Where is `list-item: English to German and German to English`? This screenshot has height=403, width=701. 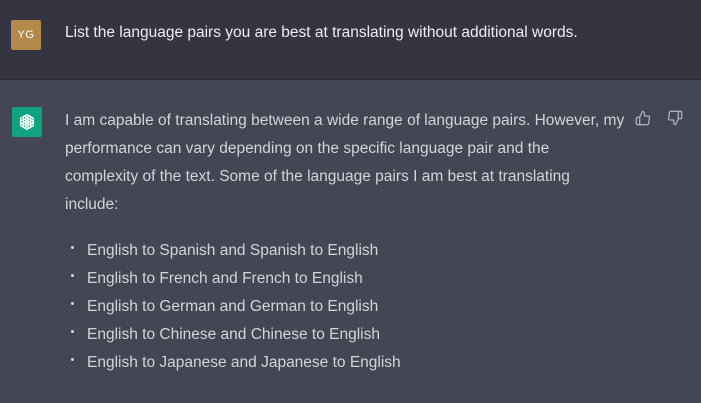 list-item: English to German and German to English is located at coordinates (233, 307).